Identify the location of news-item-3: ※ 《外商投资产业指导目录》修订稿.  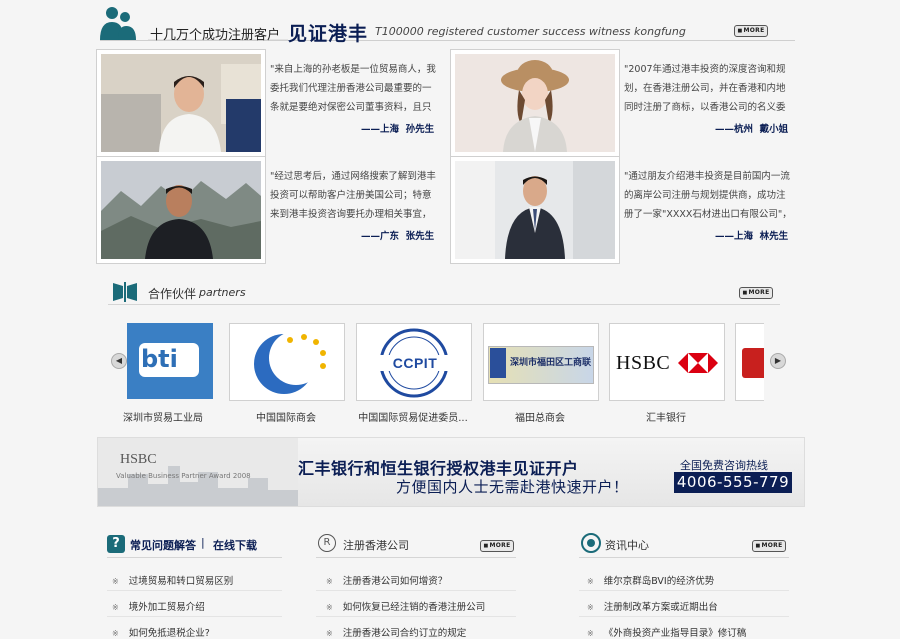
(666, 632).